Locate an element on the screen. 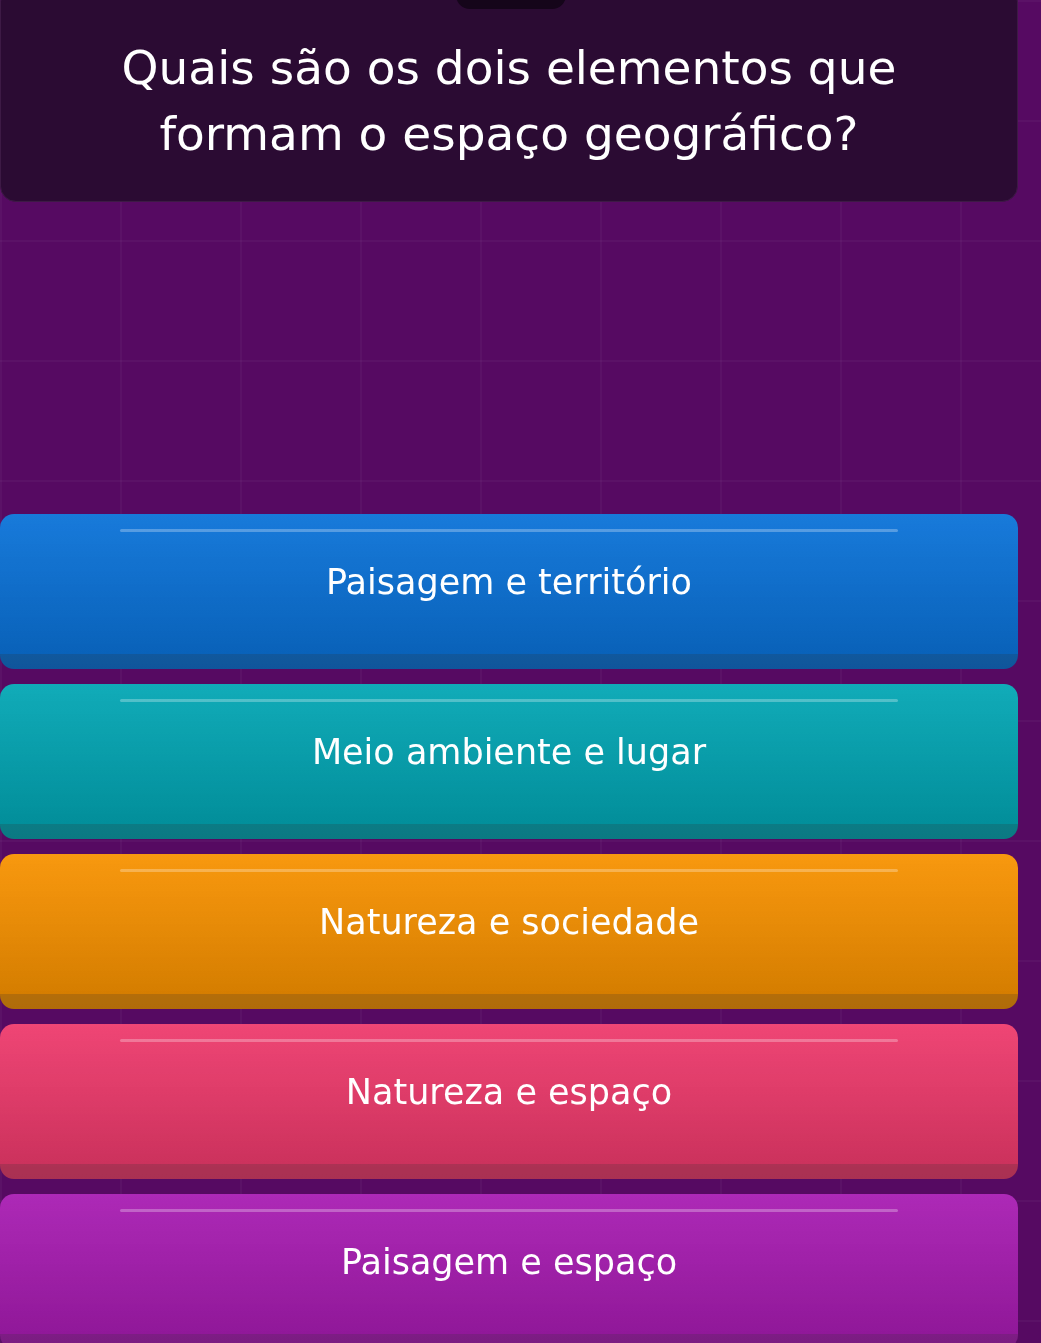 The height and width of the screenshot is (1343, 1041). answer-button: Paisagem e território is located at coordinates (509, 591).